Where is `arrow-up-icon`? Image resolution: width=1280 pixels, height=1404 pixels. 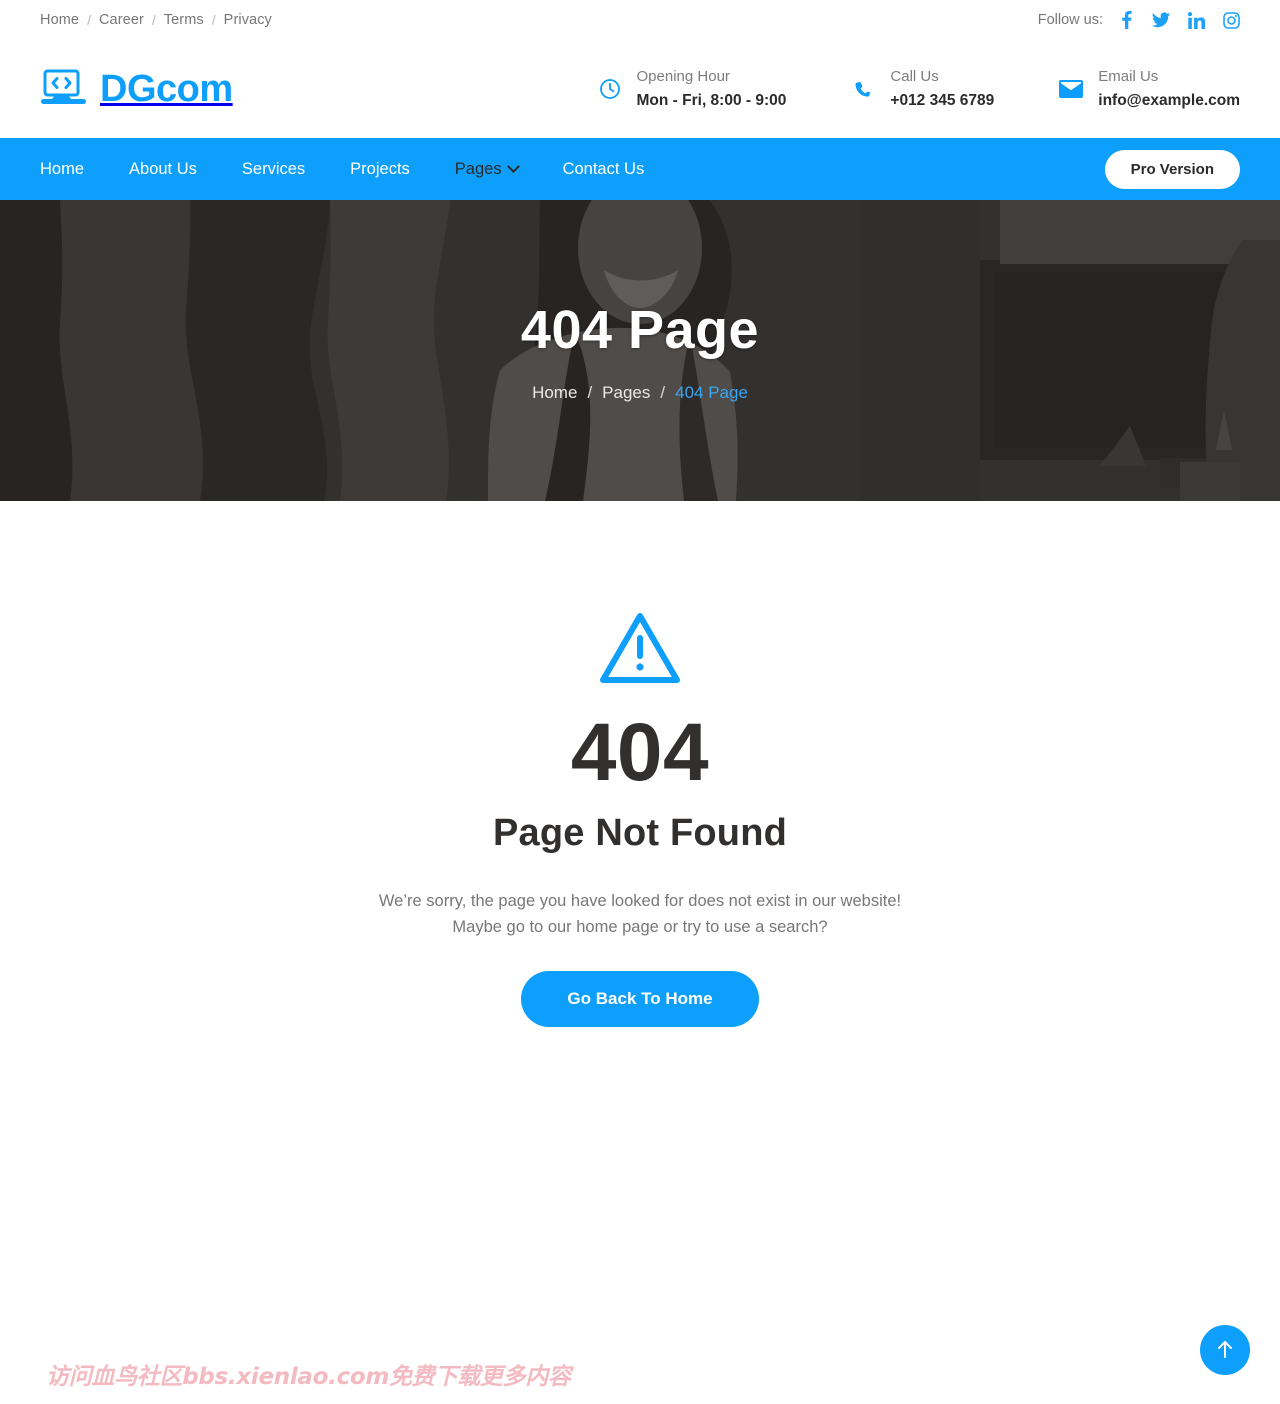 arrow-up-icon is located at coordinates (1225, 1350).